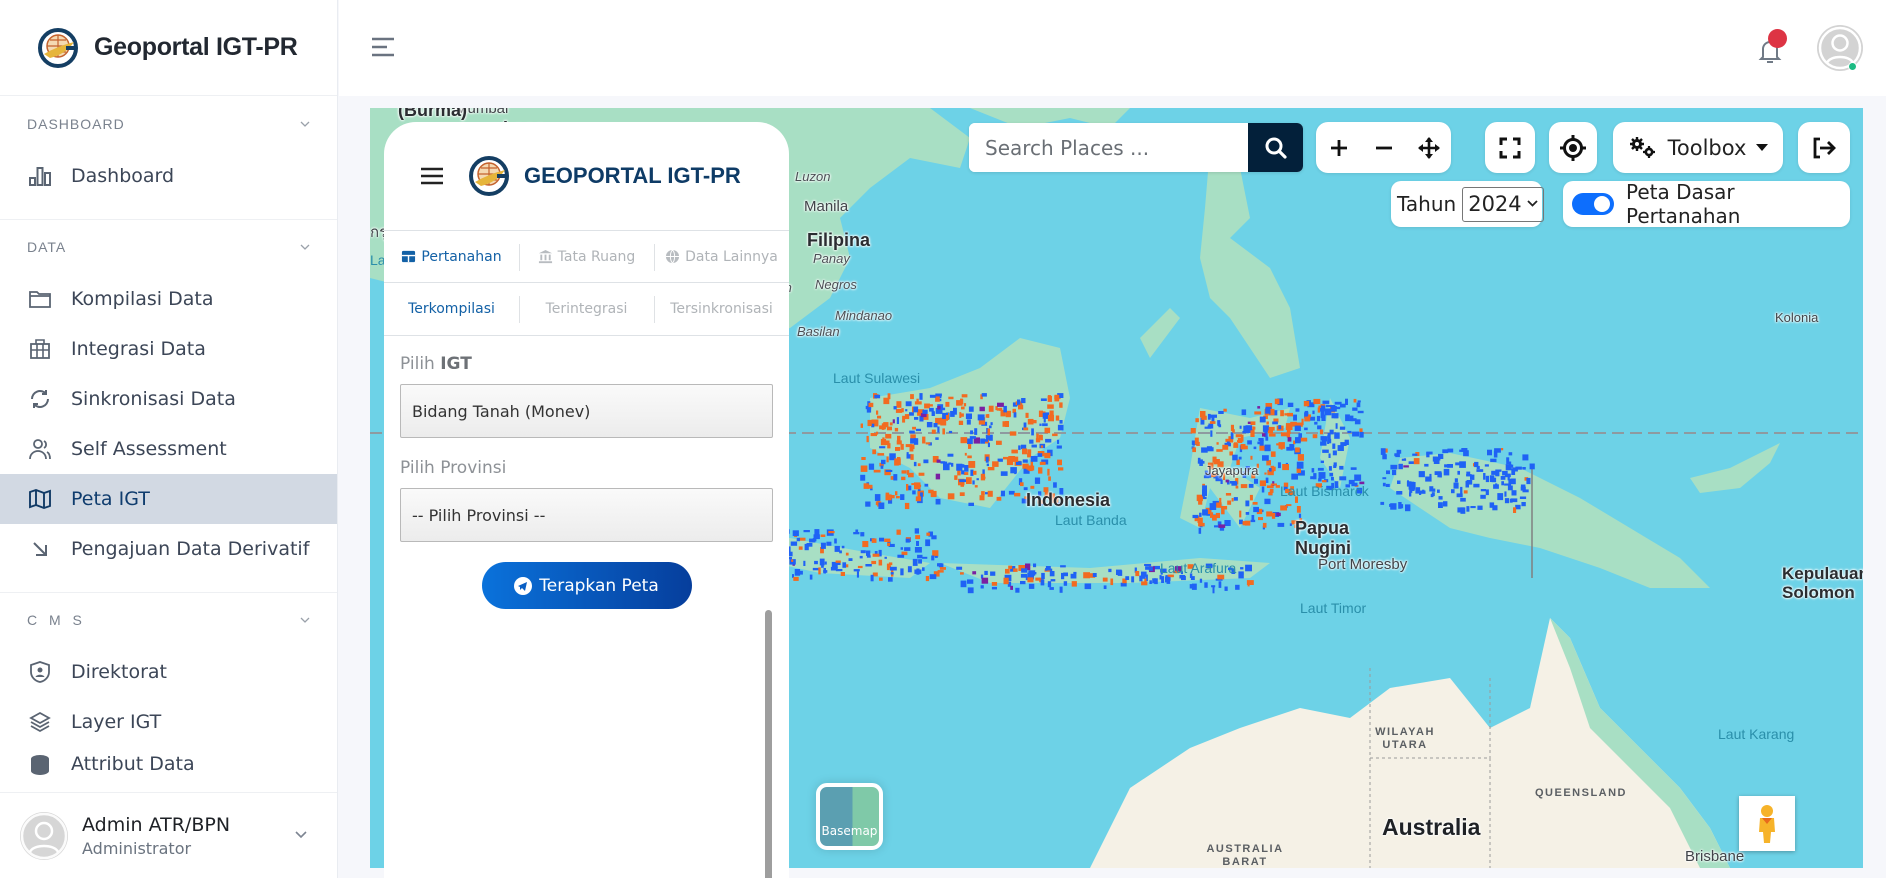 The width and height of the screenshot is (1886, 878). I want to click on user-profile: Admin ATR/BPN Administrator, so click(168, 835).